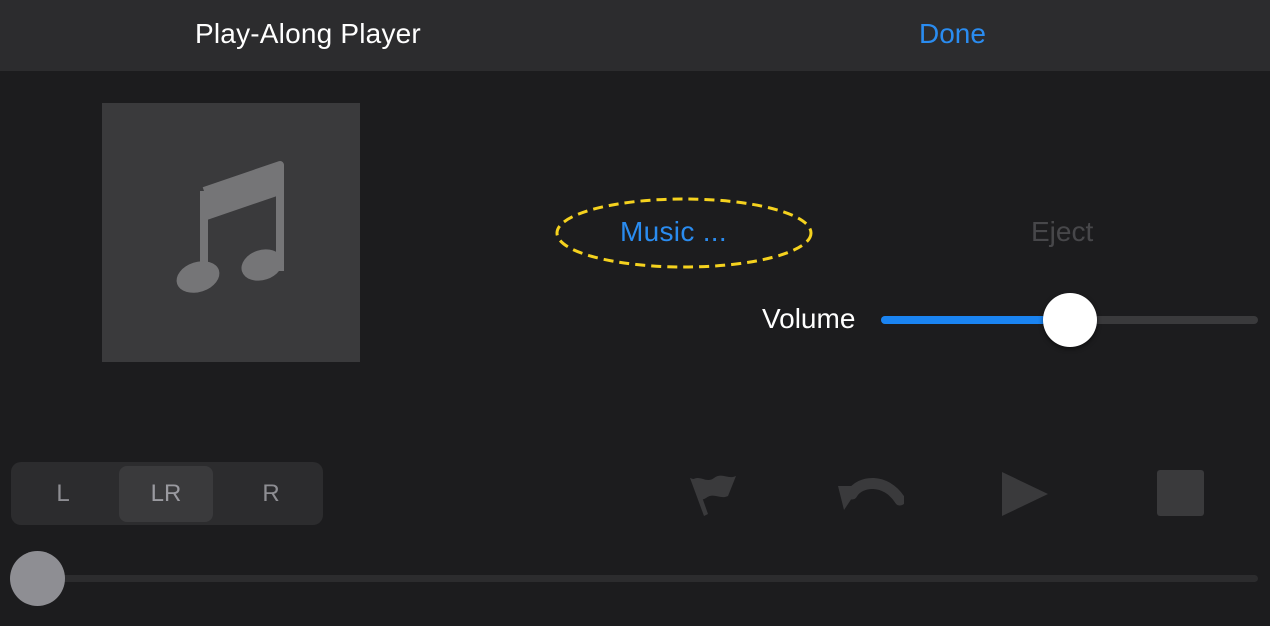 The height and width of the screenshot is (626, 1270). I want to click on flag-icon, so click(713, 495).